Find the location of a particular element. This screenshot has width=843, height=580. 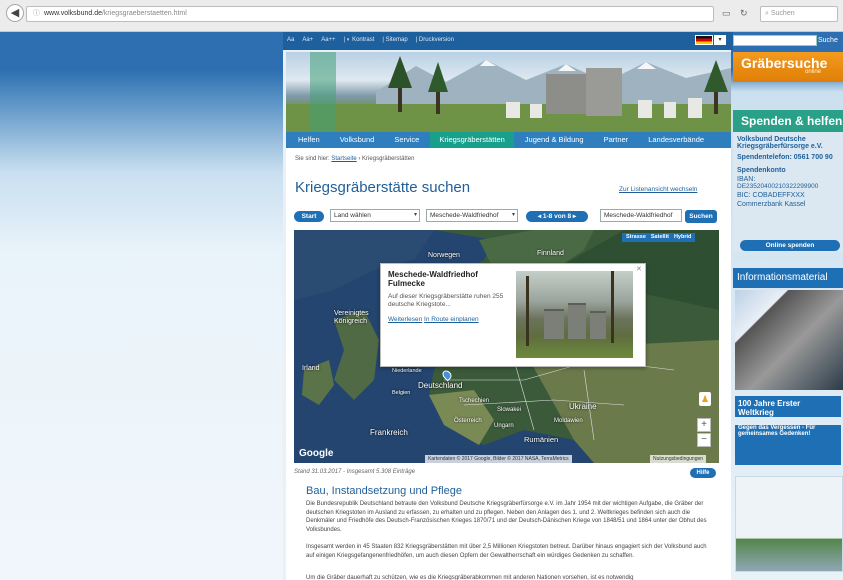

cemetery-search-input: Meschede-Waldfriedhof is located at coordinates (641, 215).